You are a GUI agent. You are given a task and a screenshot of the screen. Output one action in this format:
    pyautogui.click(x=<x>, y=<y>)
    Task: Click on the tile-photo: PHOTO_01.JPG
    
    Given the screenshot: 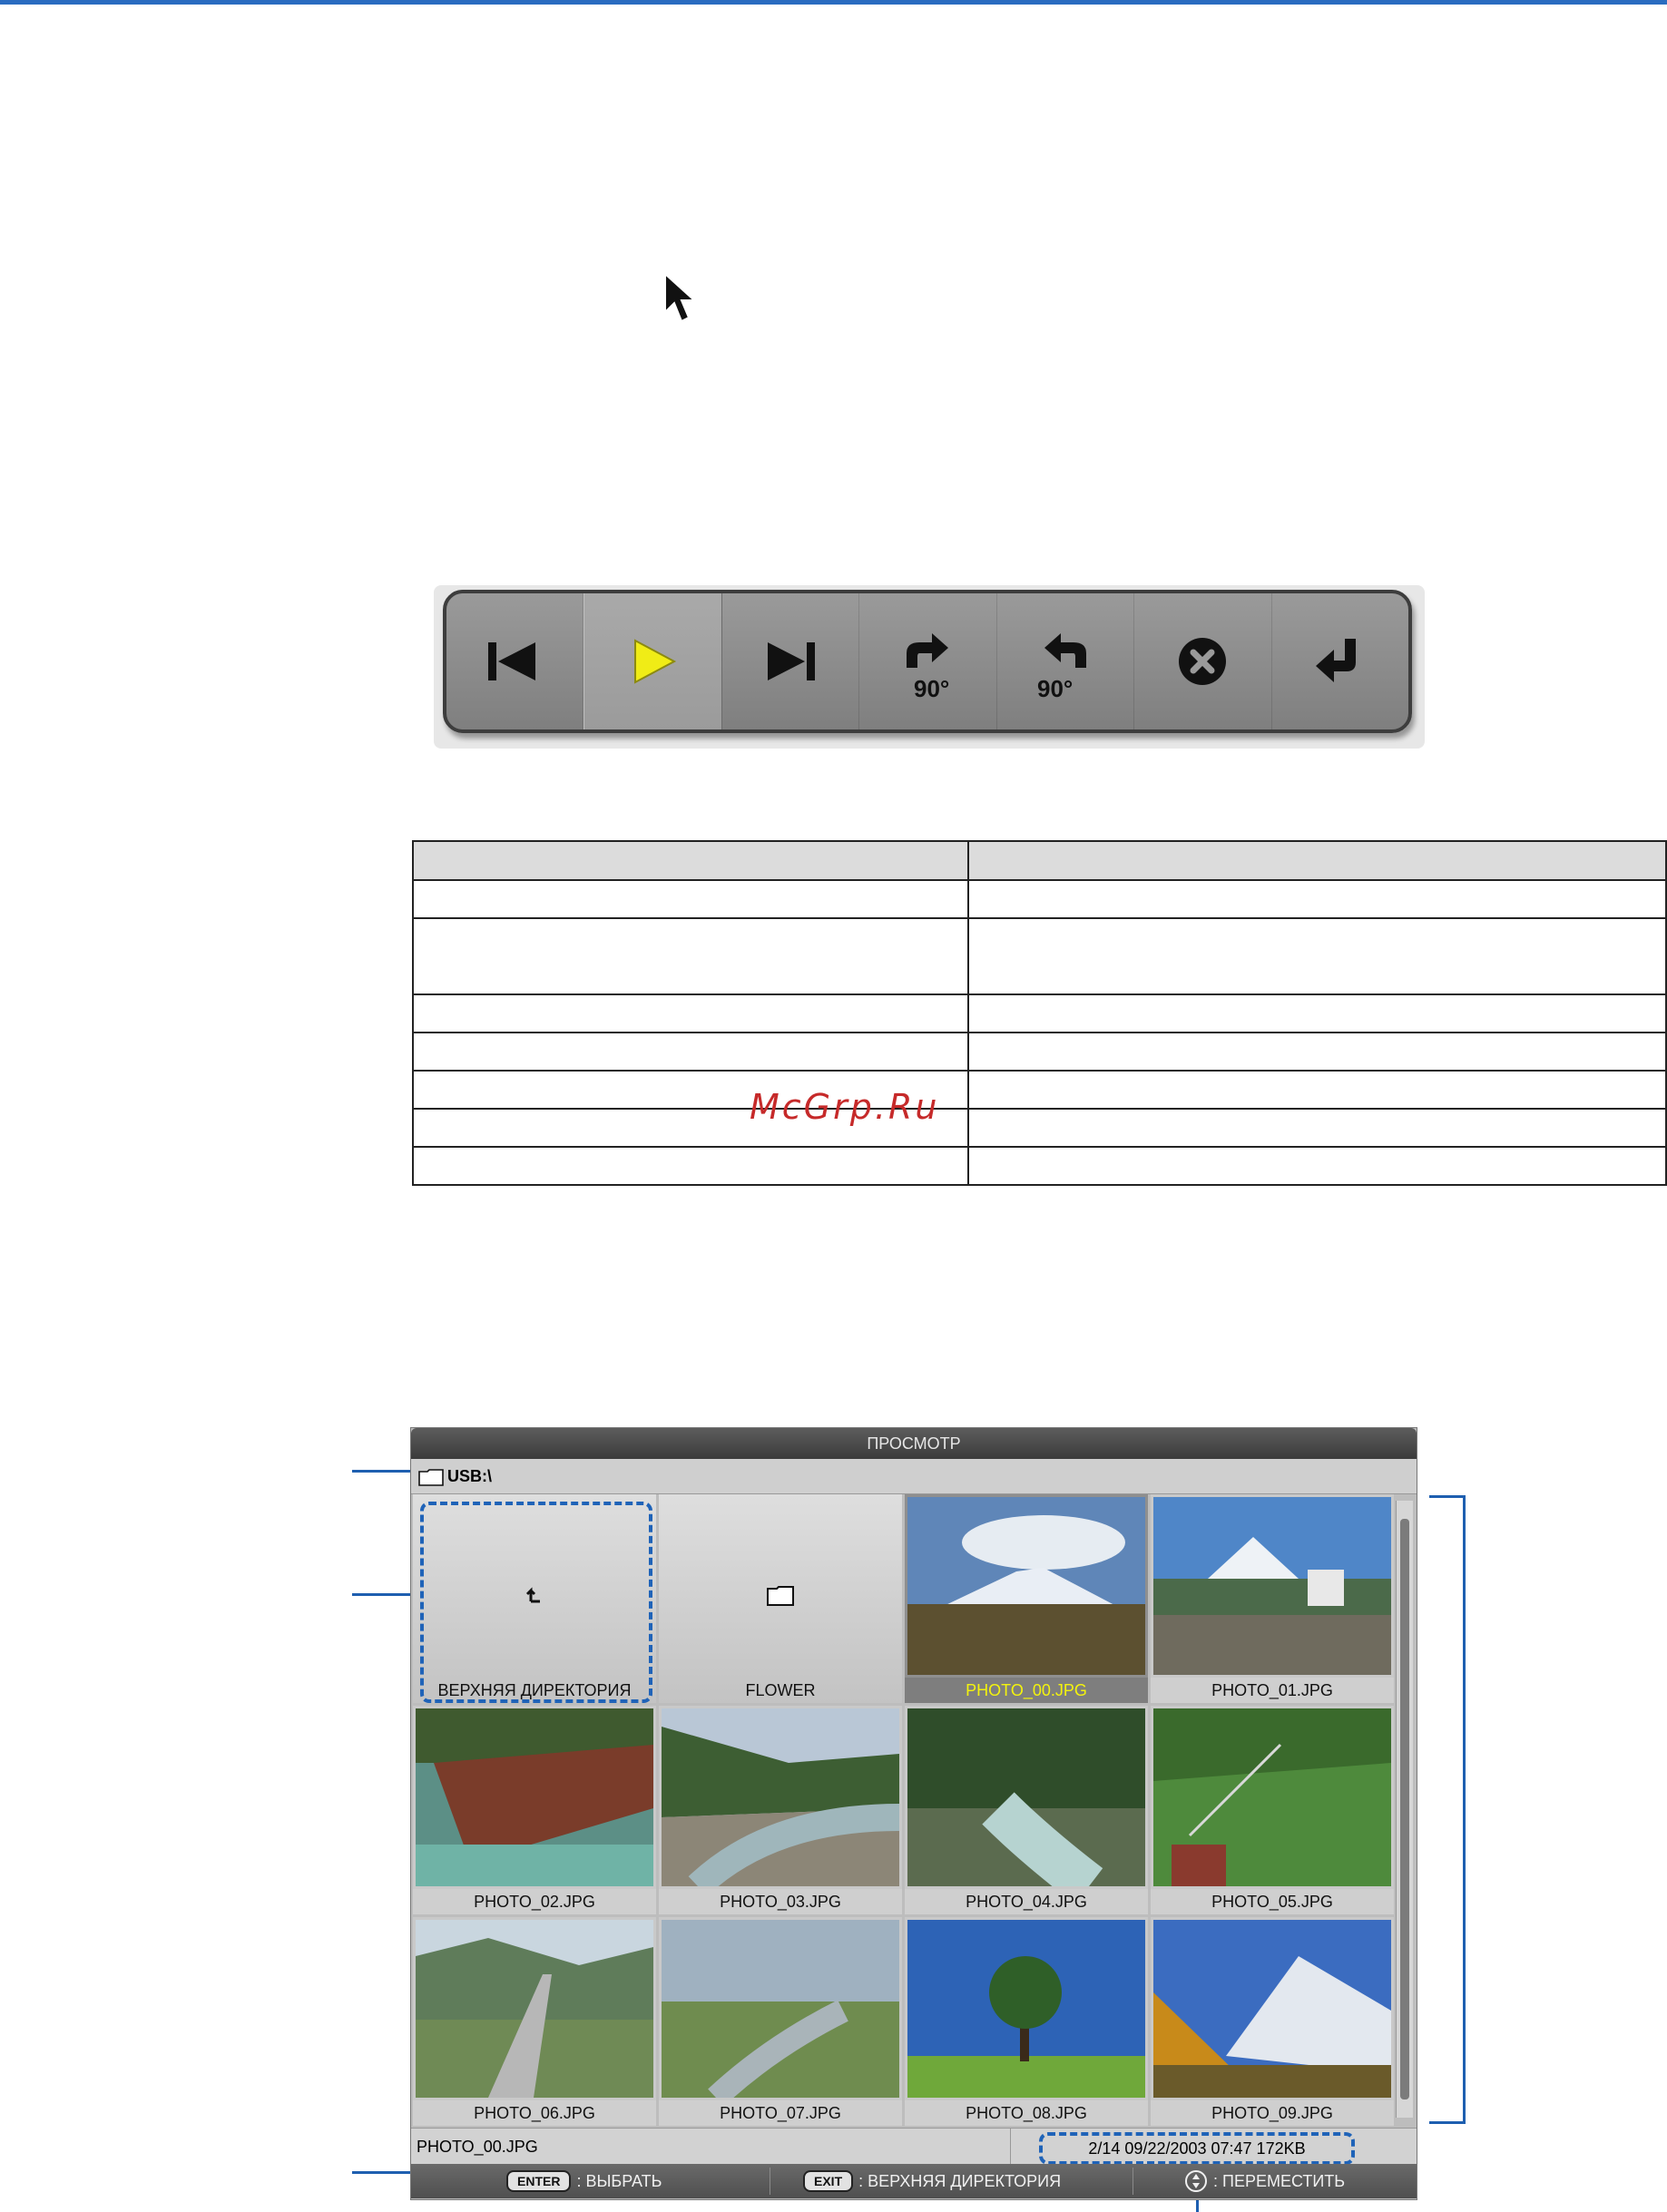 What is the action you would take?
    pyautogui.click(x=1273, y=1598)
    